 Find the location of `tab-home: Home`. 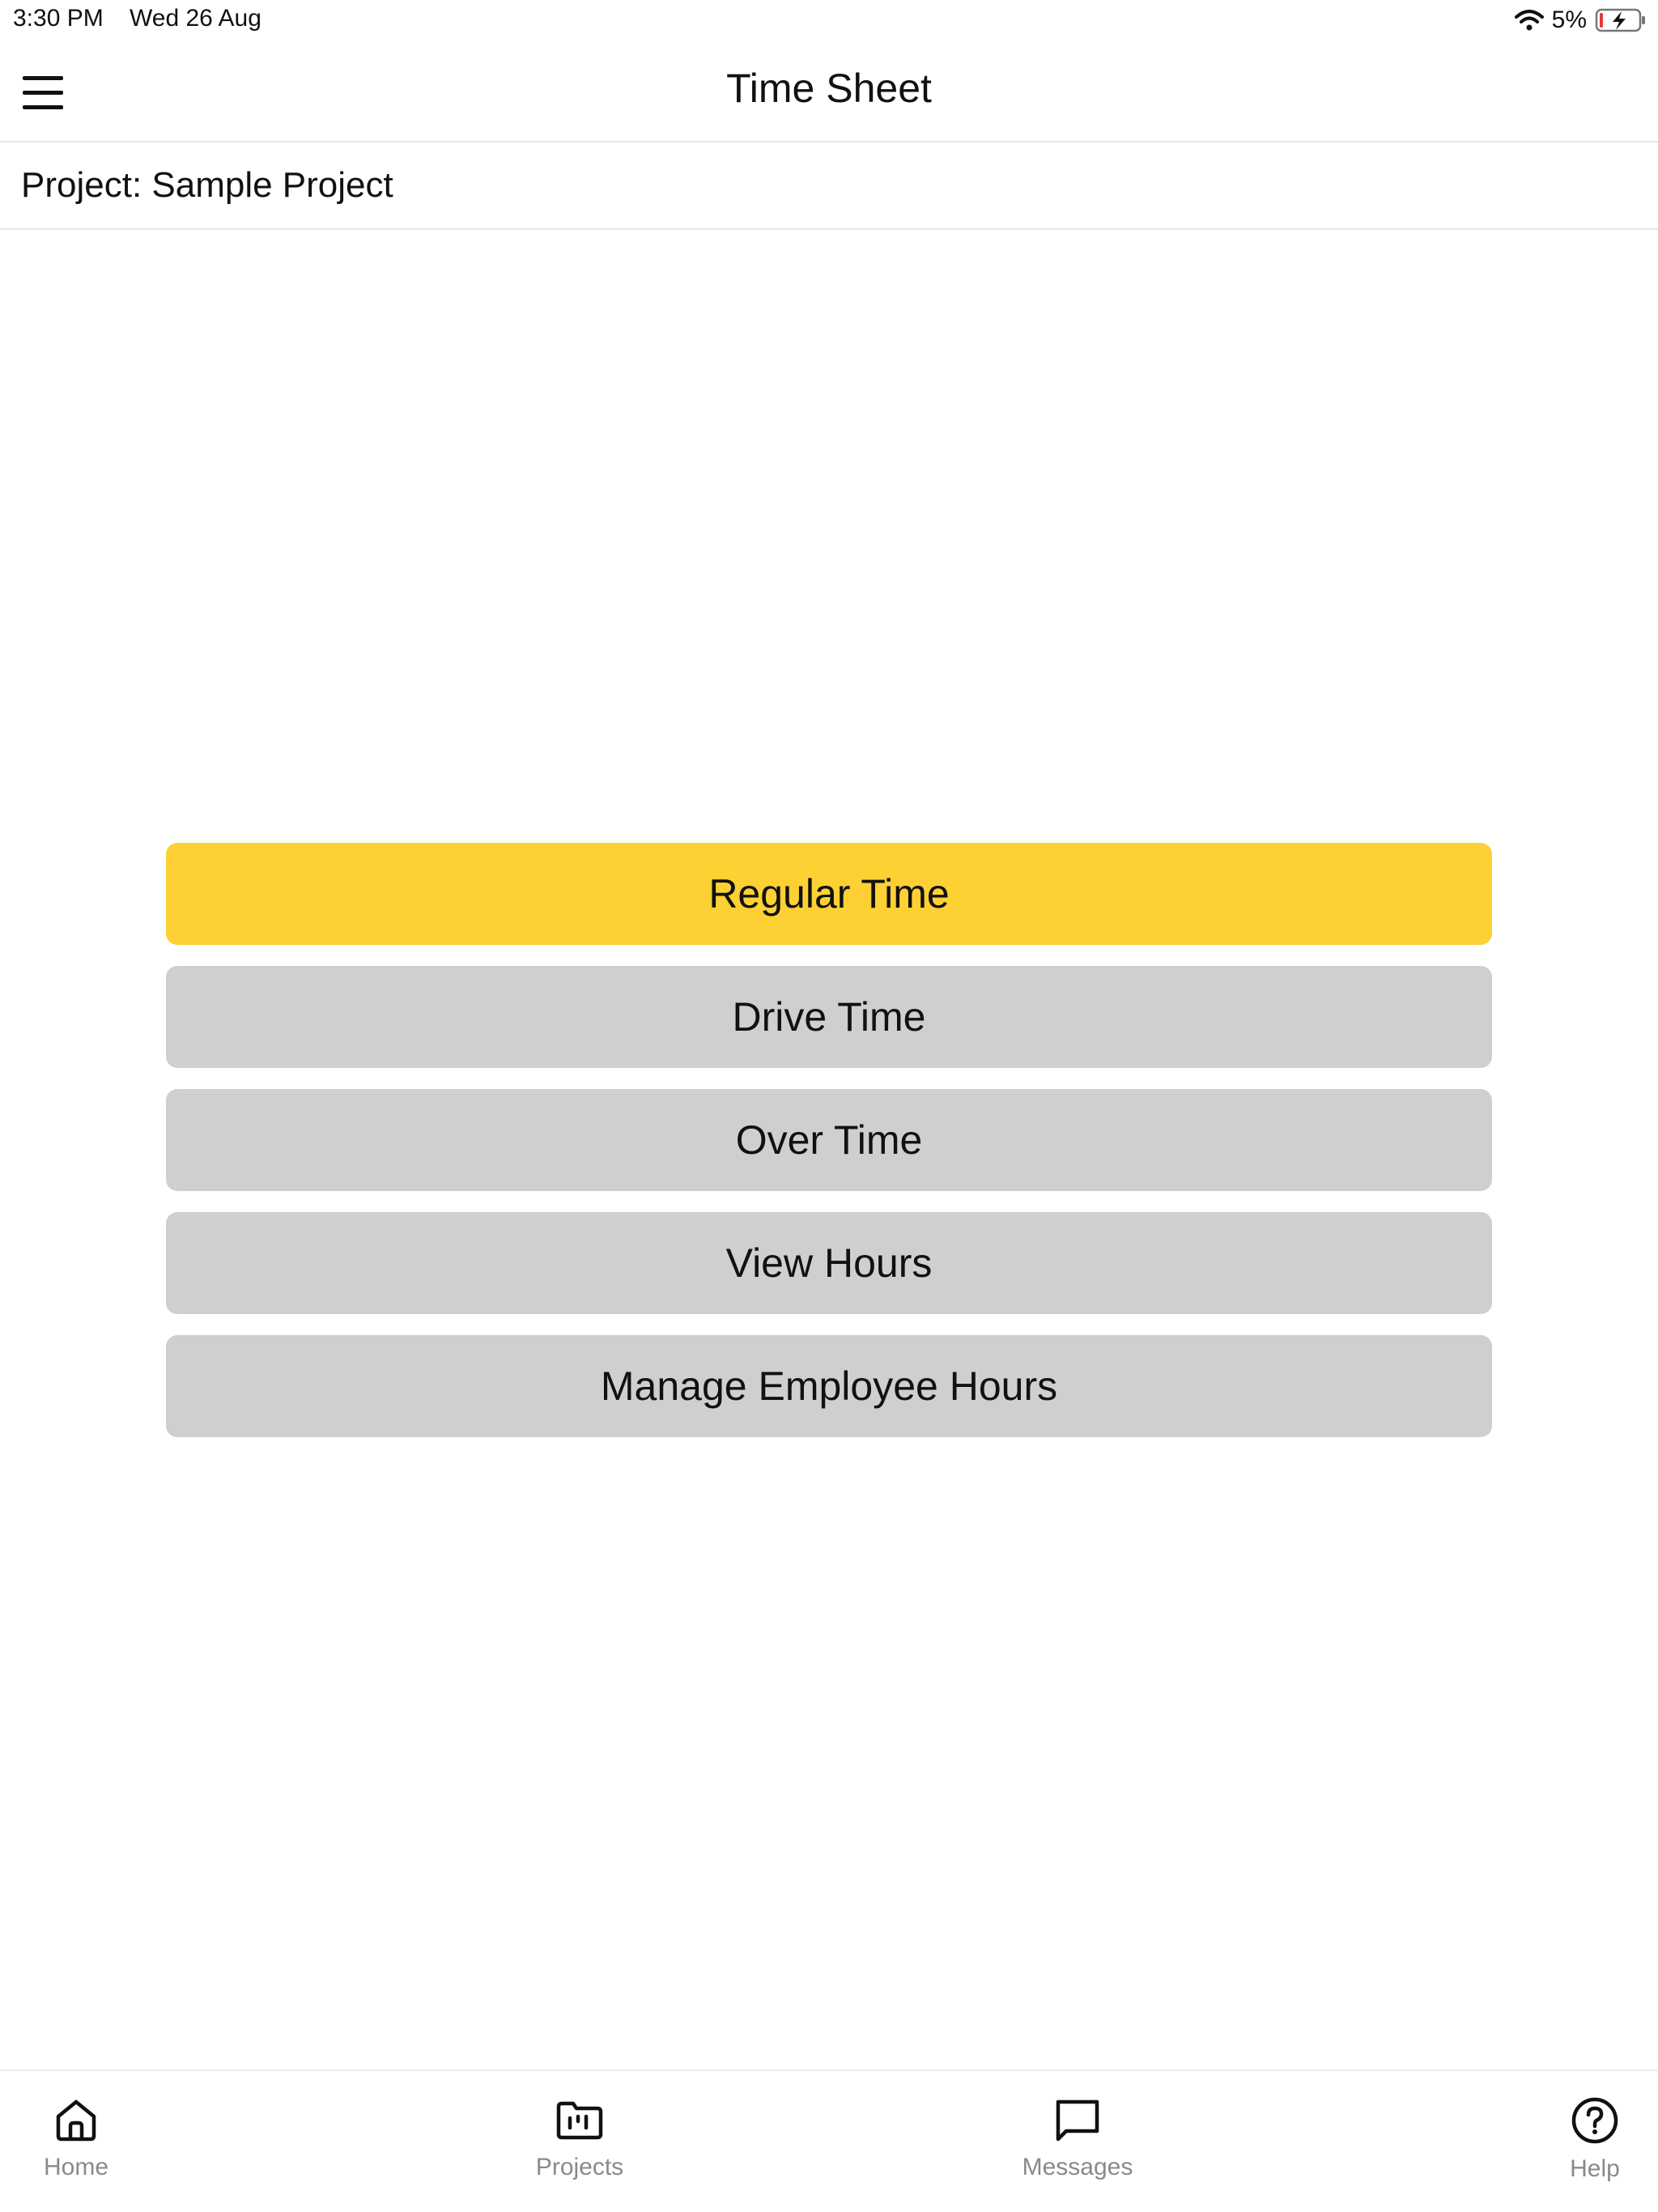

tab-home: Home is located at coordinates (78, 2138).